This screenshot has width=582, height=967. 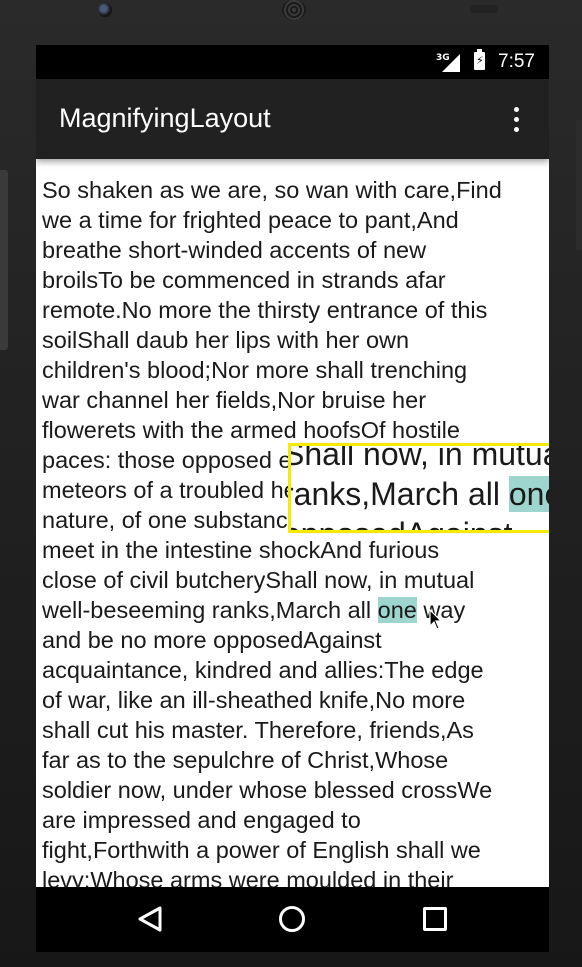 I want to click on navigation-bar, so click(x=292, y=919).